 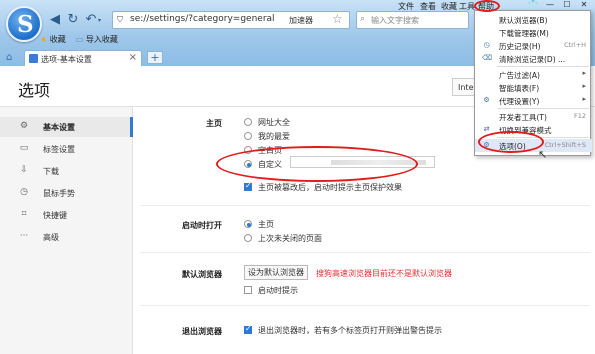 I want to click on broom-icon: ⌫, so click(x=487, y=58).